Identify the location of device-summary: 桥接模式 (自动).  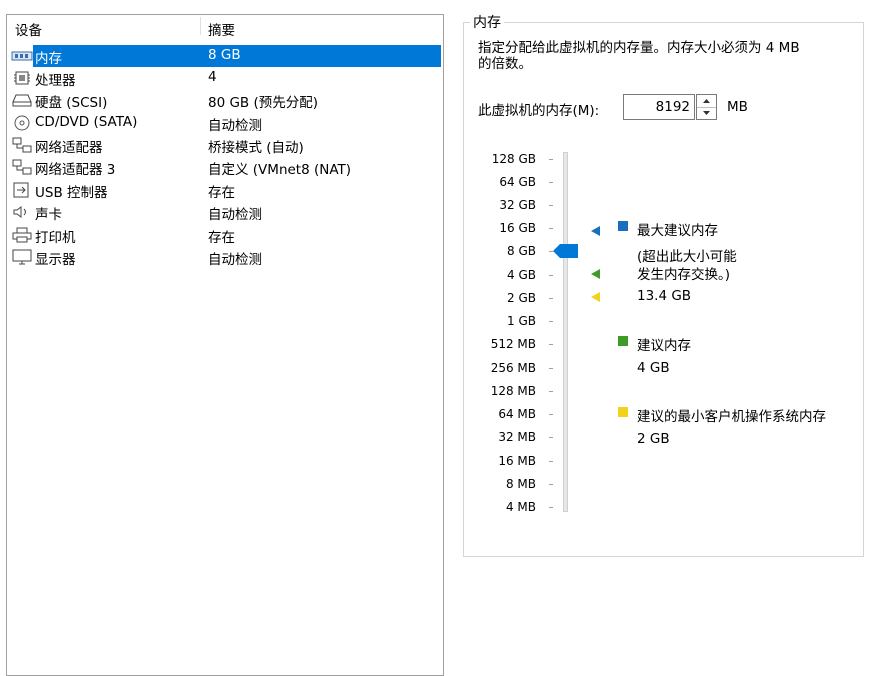
(256, 148).